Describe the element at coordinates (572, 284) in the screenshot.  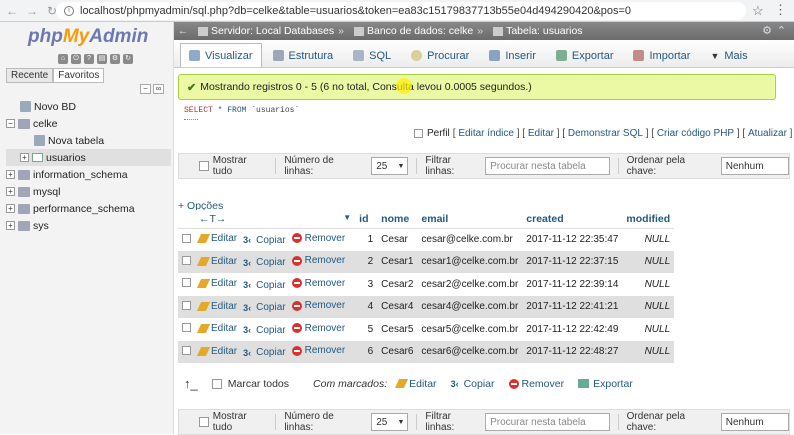
I see `cell-created: 2017-11-12 22:39:14` at that location.